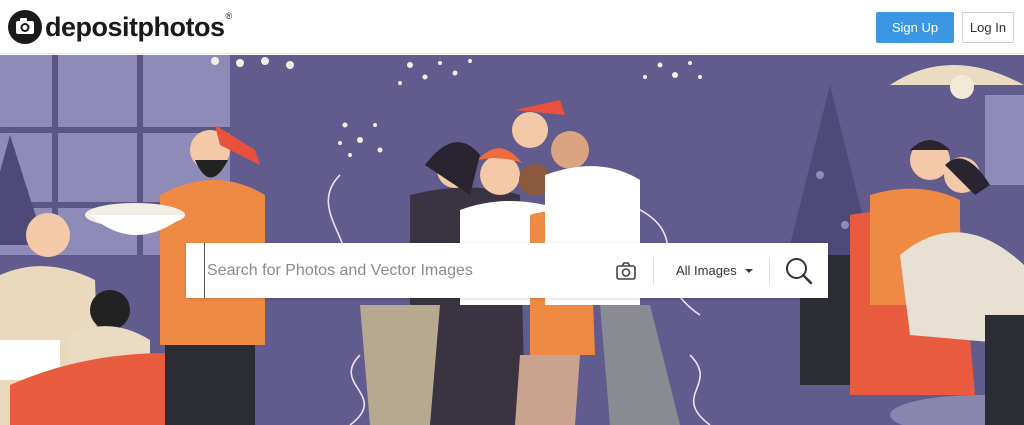 Image resolution: width=1024 pixels, height=425 pixels. I want to click on logo: depositphotos ®, so click(120, 27).